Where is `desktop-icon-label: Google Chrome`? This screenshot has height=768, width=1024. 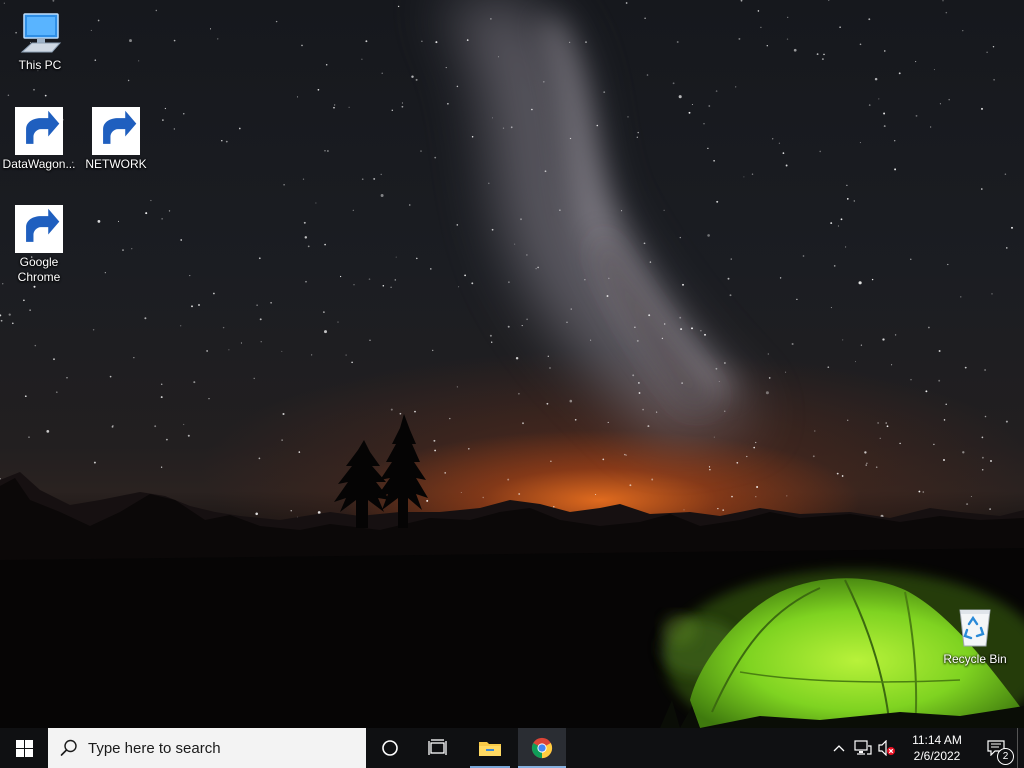 desktop-icon-label: Google Chrome is located at coordinates (39, 269).